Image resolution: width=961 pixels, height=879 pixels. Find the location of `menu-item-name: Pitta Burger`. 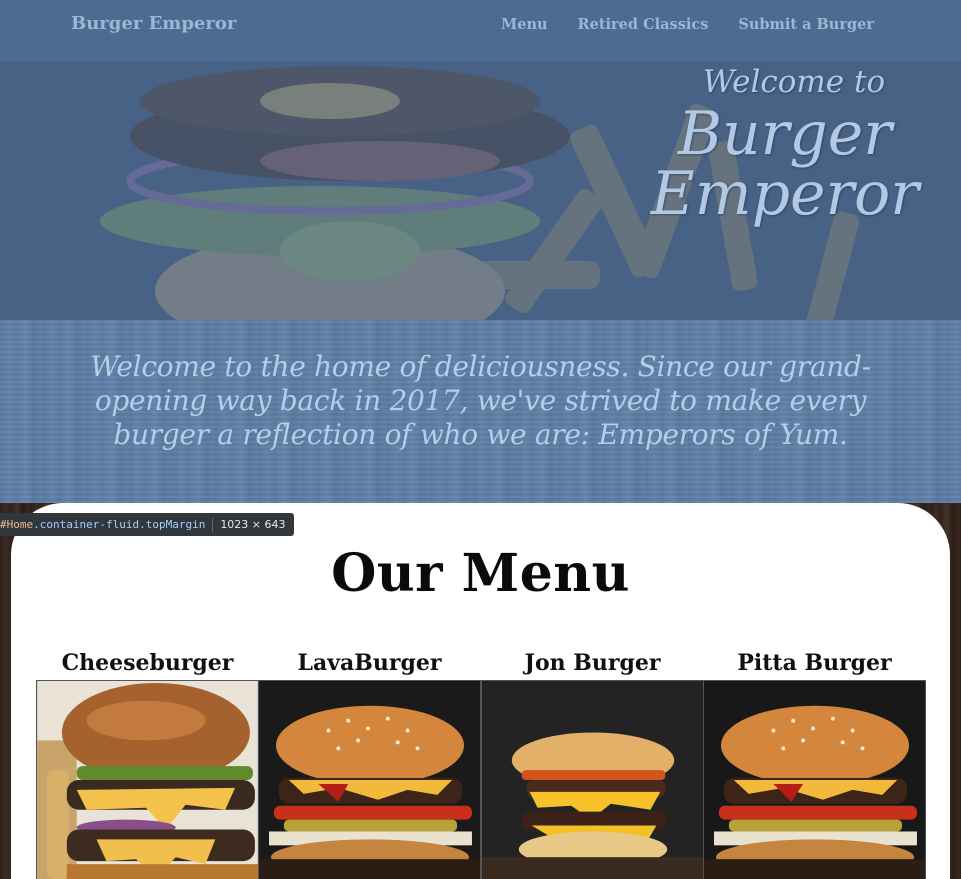

menu-item-name: Pitta Burger is located at coordinates (814, 663).